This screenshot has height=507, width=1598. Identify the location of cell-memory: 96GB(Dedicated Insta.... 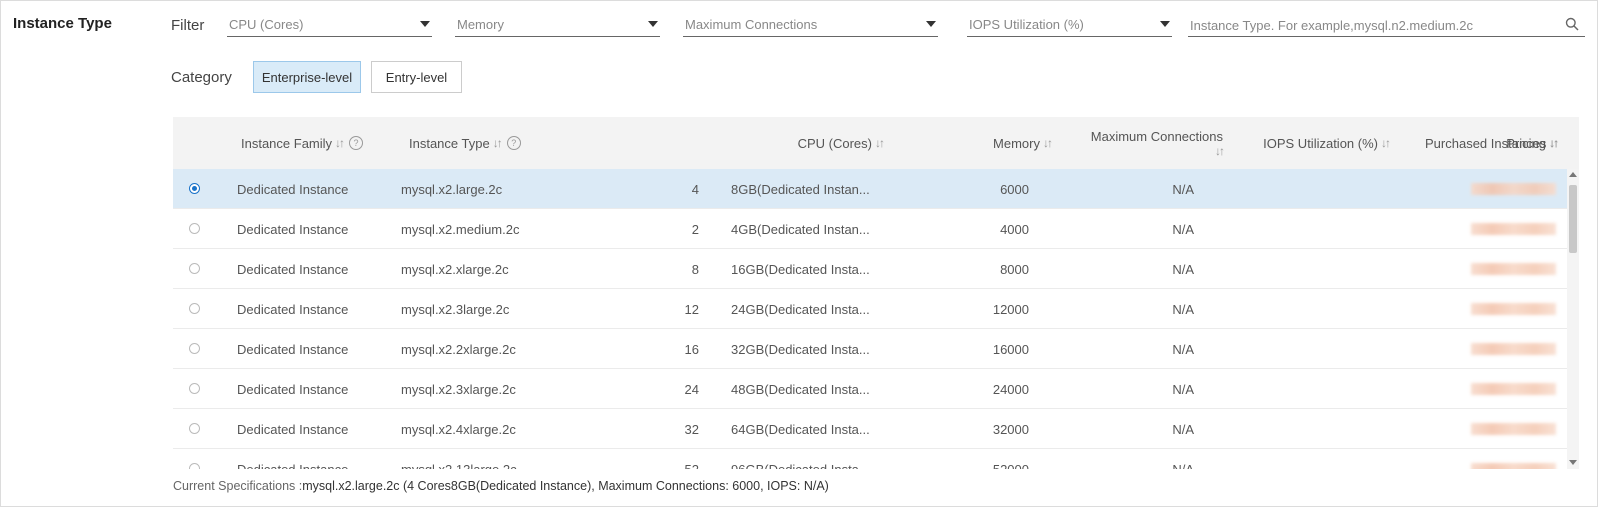
(800, 465).